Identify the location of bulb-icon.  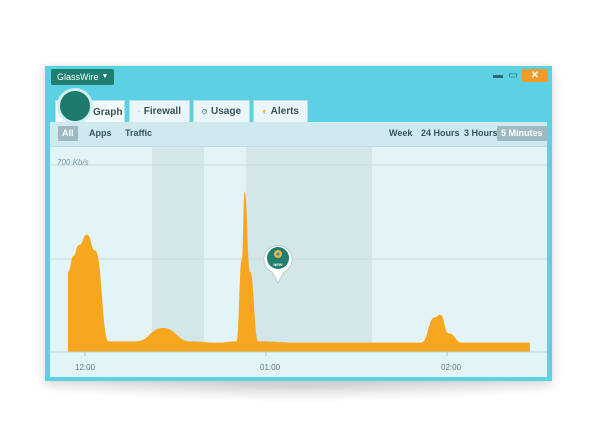
(264, 111).